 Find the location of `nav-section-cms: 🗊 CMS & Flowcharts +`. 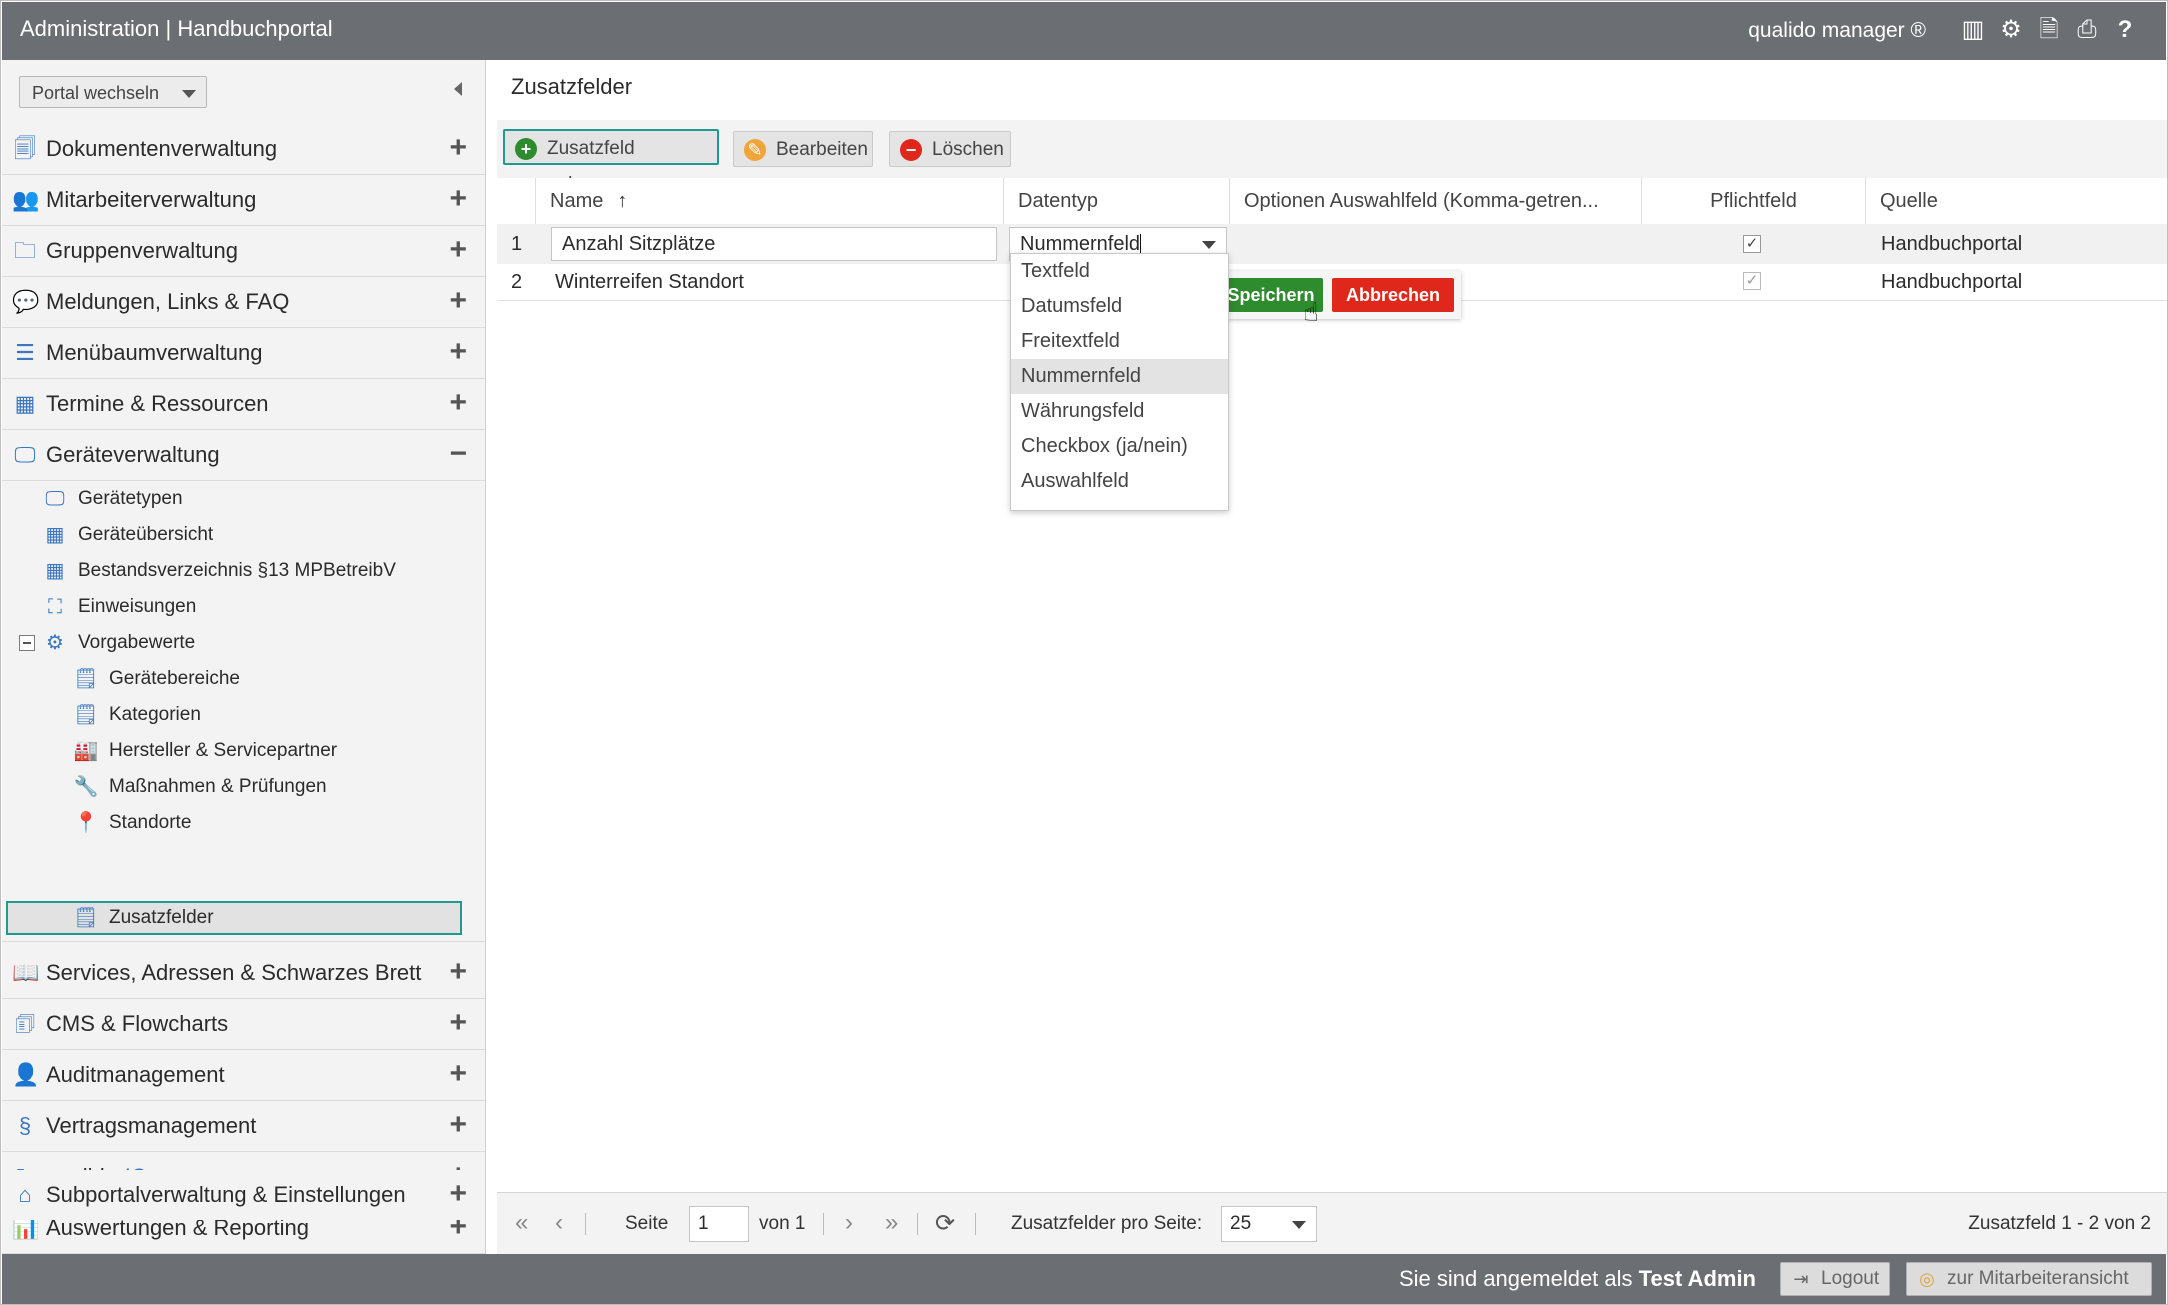

nav-section-cms: 🗊 CMS & Flowcharts + is located at coordinates (243, 1024).